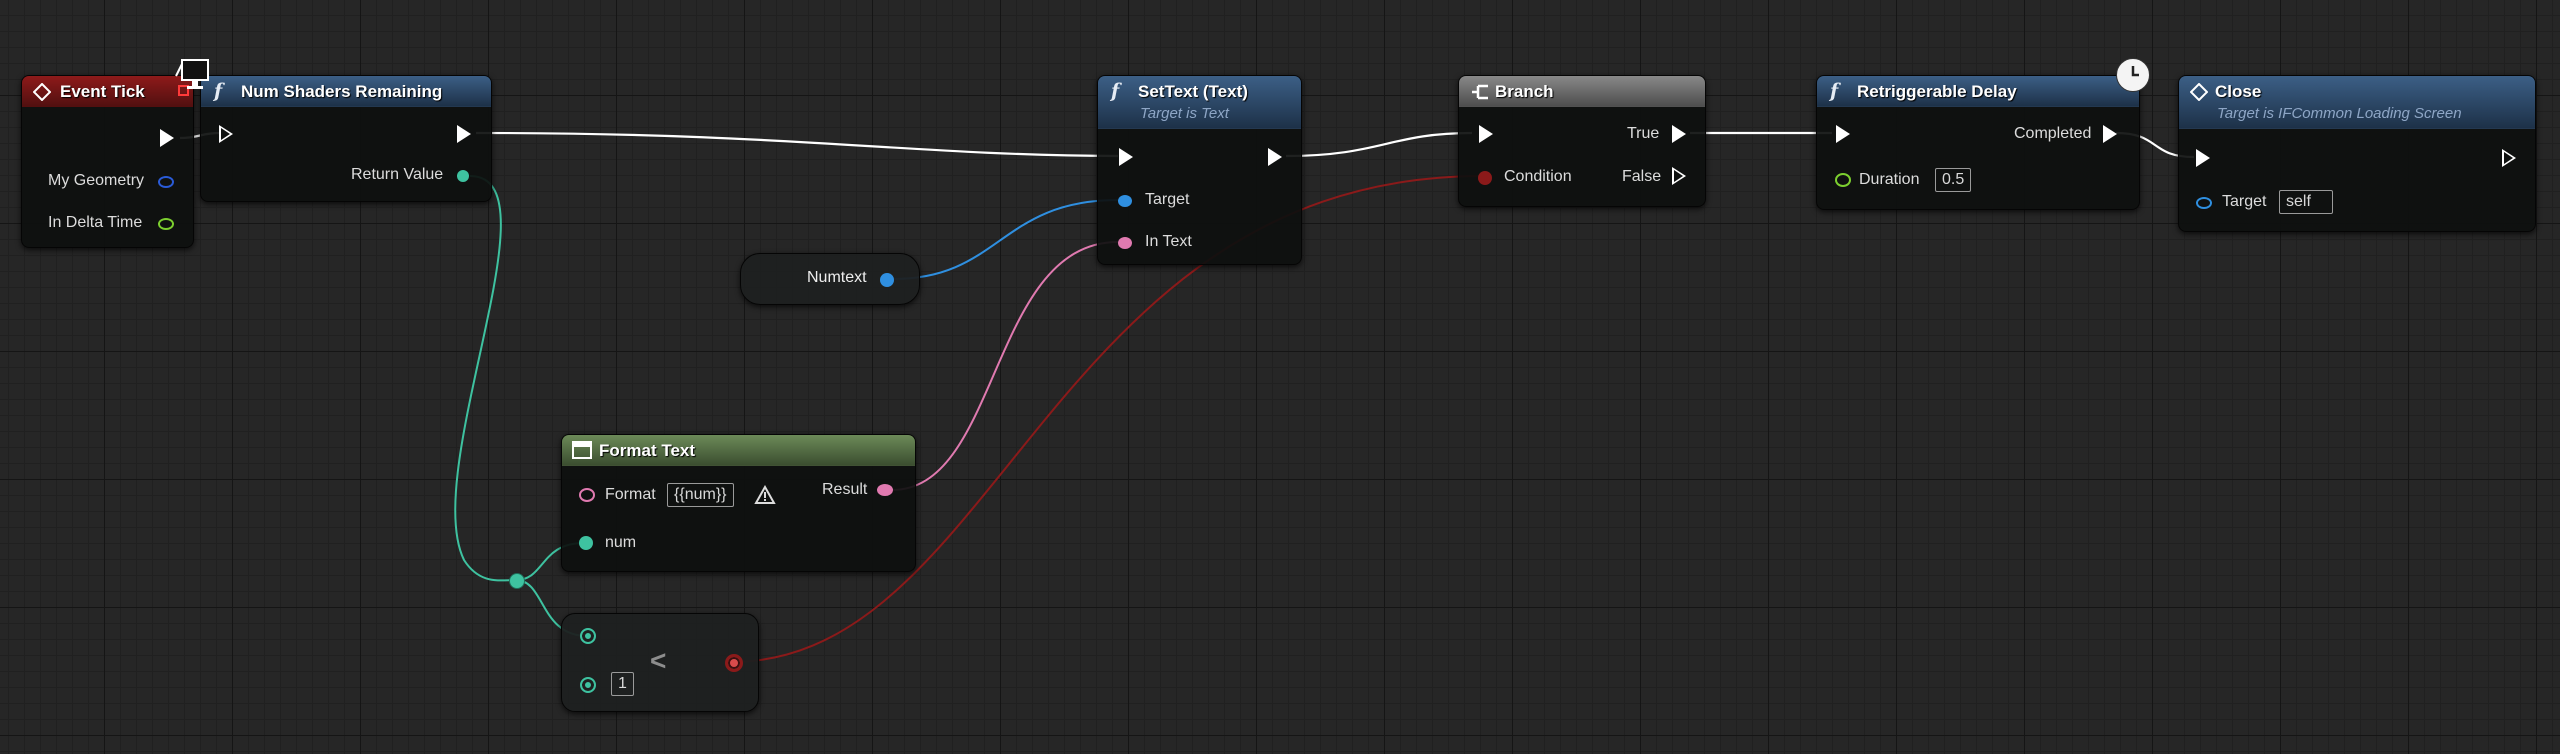 The width and height of the screenshot is (2560, 754). Describe the element at coordinates (1168, 241) in the screenshot. I see `set-text-intext-label: In Text` at that location.